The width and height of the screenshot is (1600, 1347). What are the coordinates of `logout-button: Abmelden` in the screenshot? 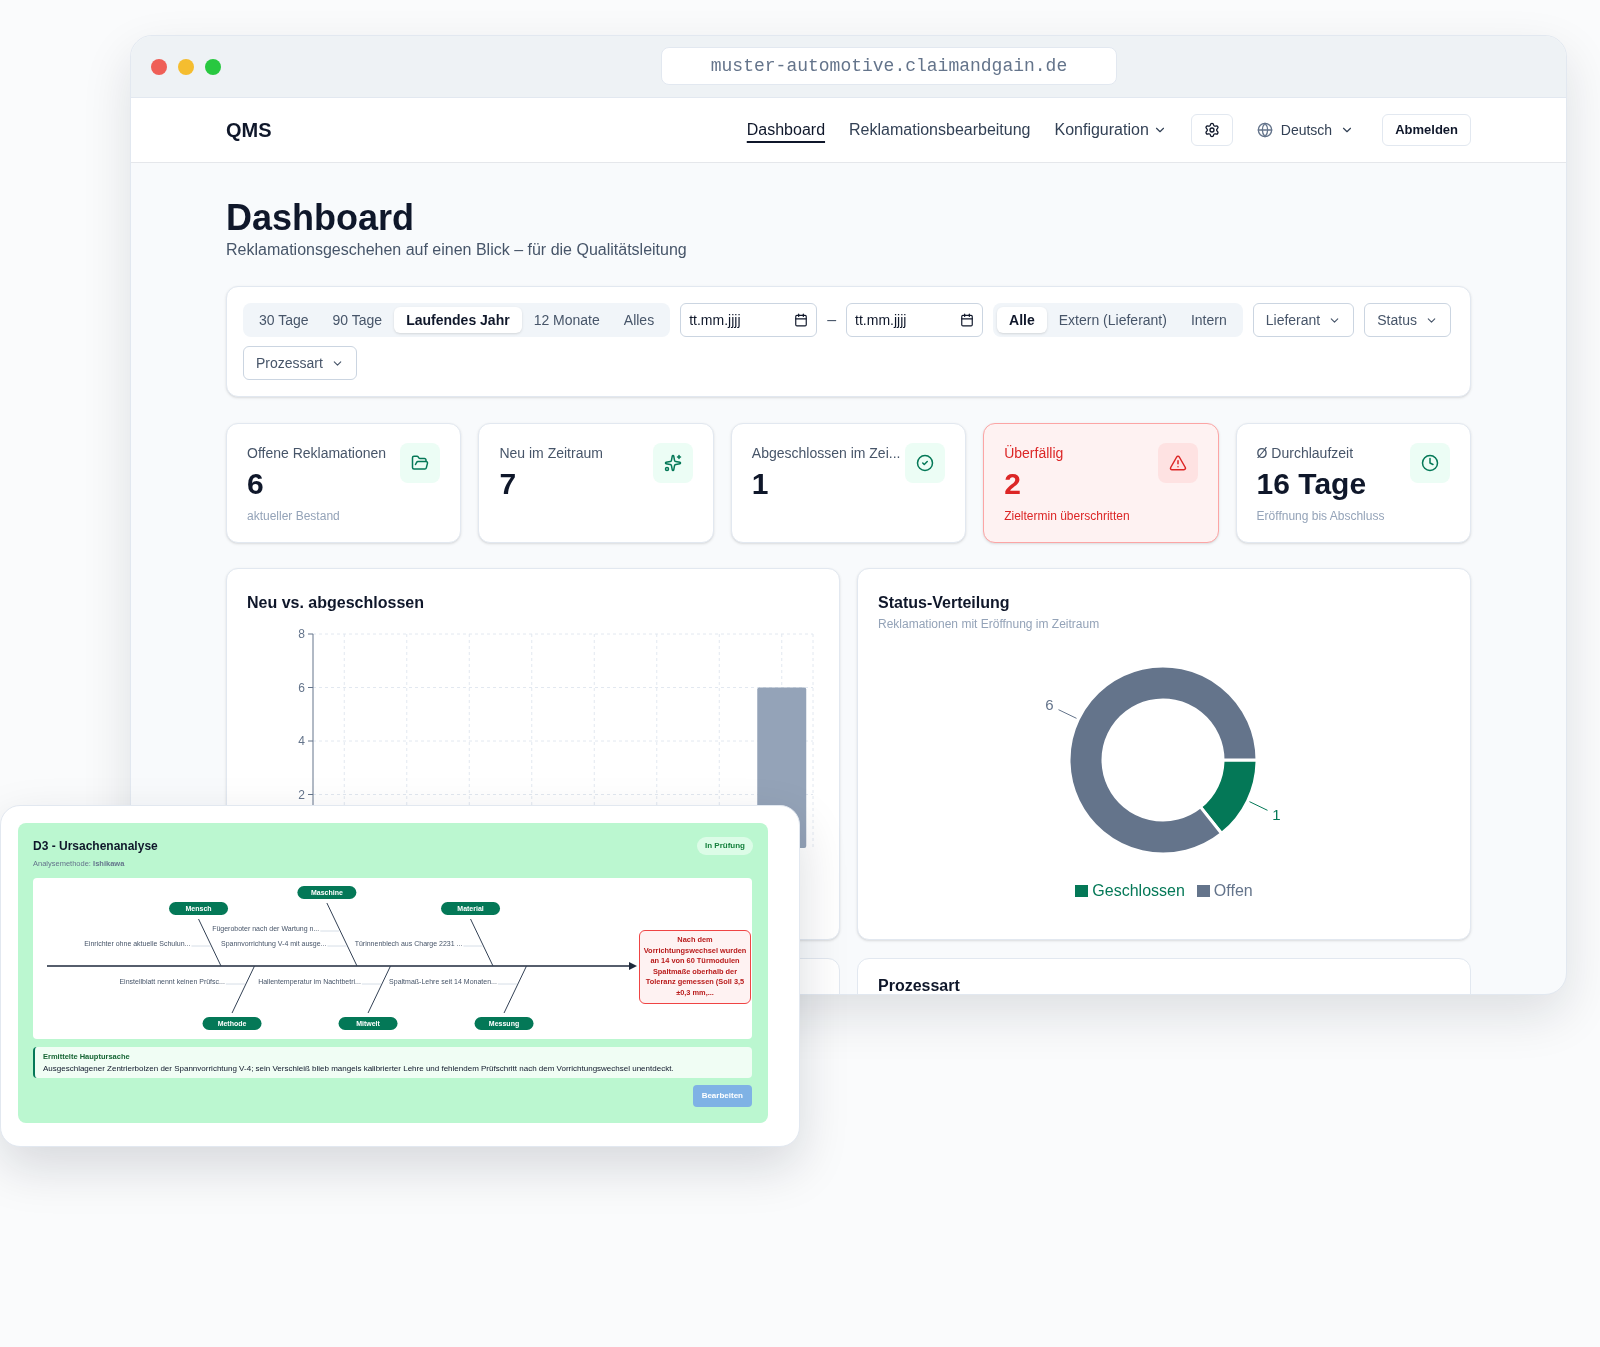 It's located at (1426, 130).